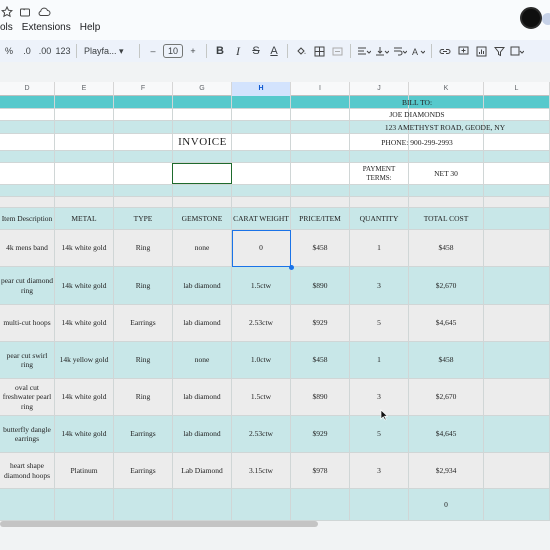 The width and height of the screenshot is (550, 550). What do you see at coordinates (153, 51) in the screenshot?
I see `decrease-font-size-button: –` at bounding box center [153, 51].